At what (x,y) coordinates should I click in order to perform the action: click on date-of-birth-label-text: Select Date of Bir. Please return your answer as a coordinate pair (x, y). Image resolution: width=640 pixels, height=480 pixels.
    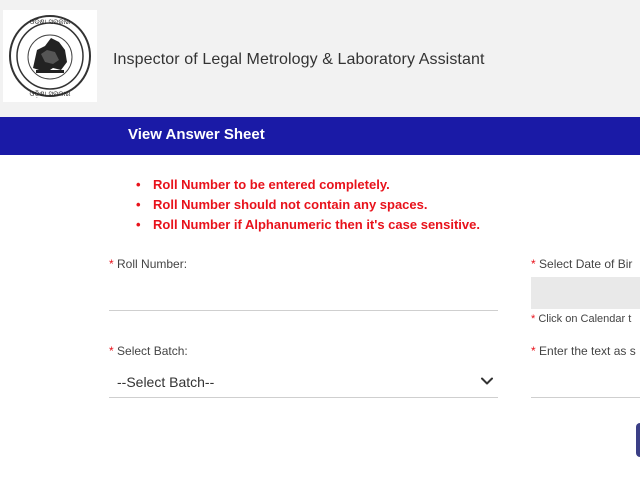
    Looking at the image, I should click on (586, 264).